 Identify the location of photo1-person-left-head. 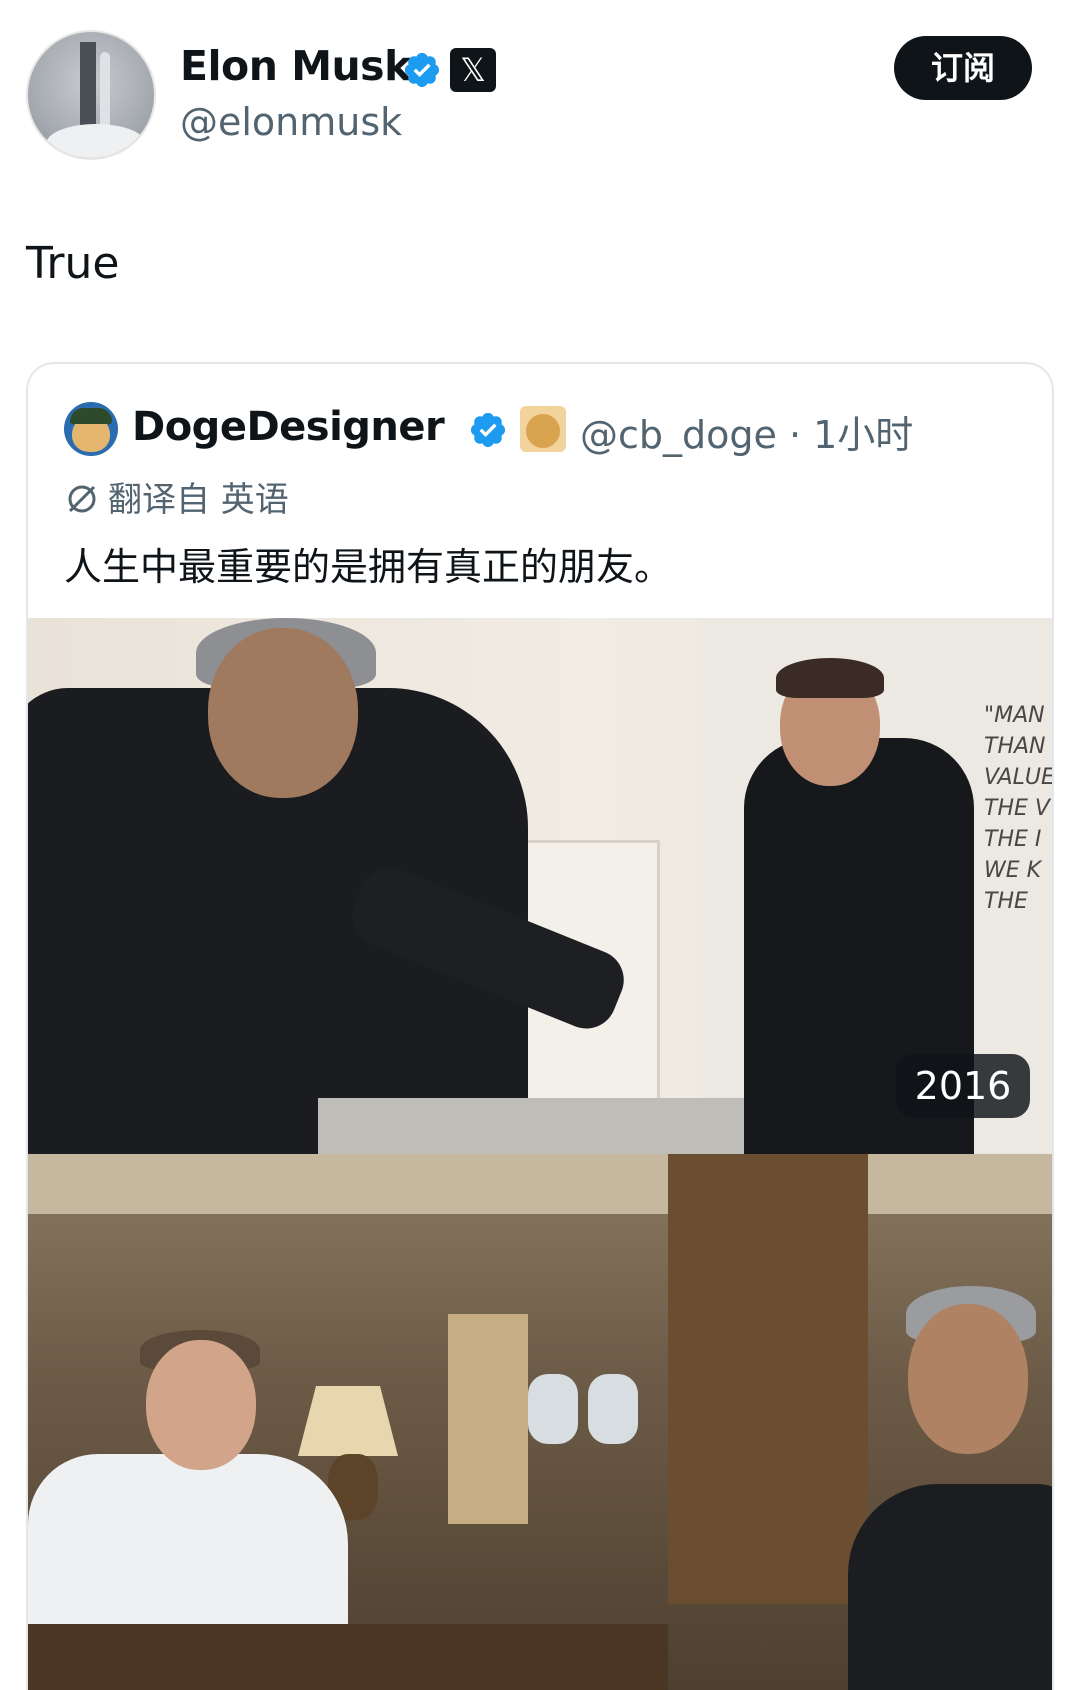
(283, 713).